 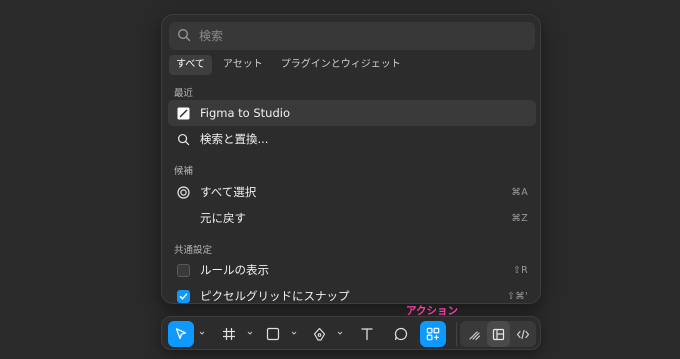 What do you see at coordinates (352, 113) in the screenshot?
I see `recent-item-figma-to-studio: Figma to Studio` at bounding box center [352, 113].